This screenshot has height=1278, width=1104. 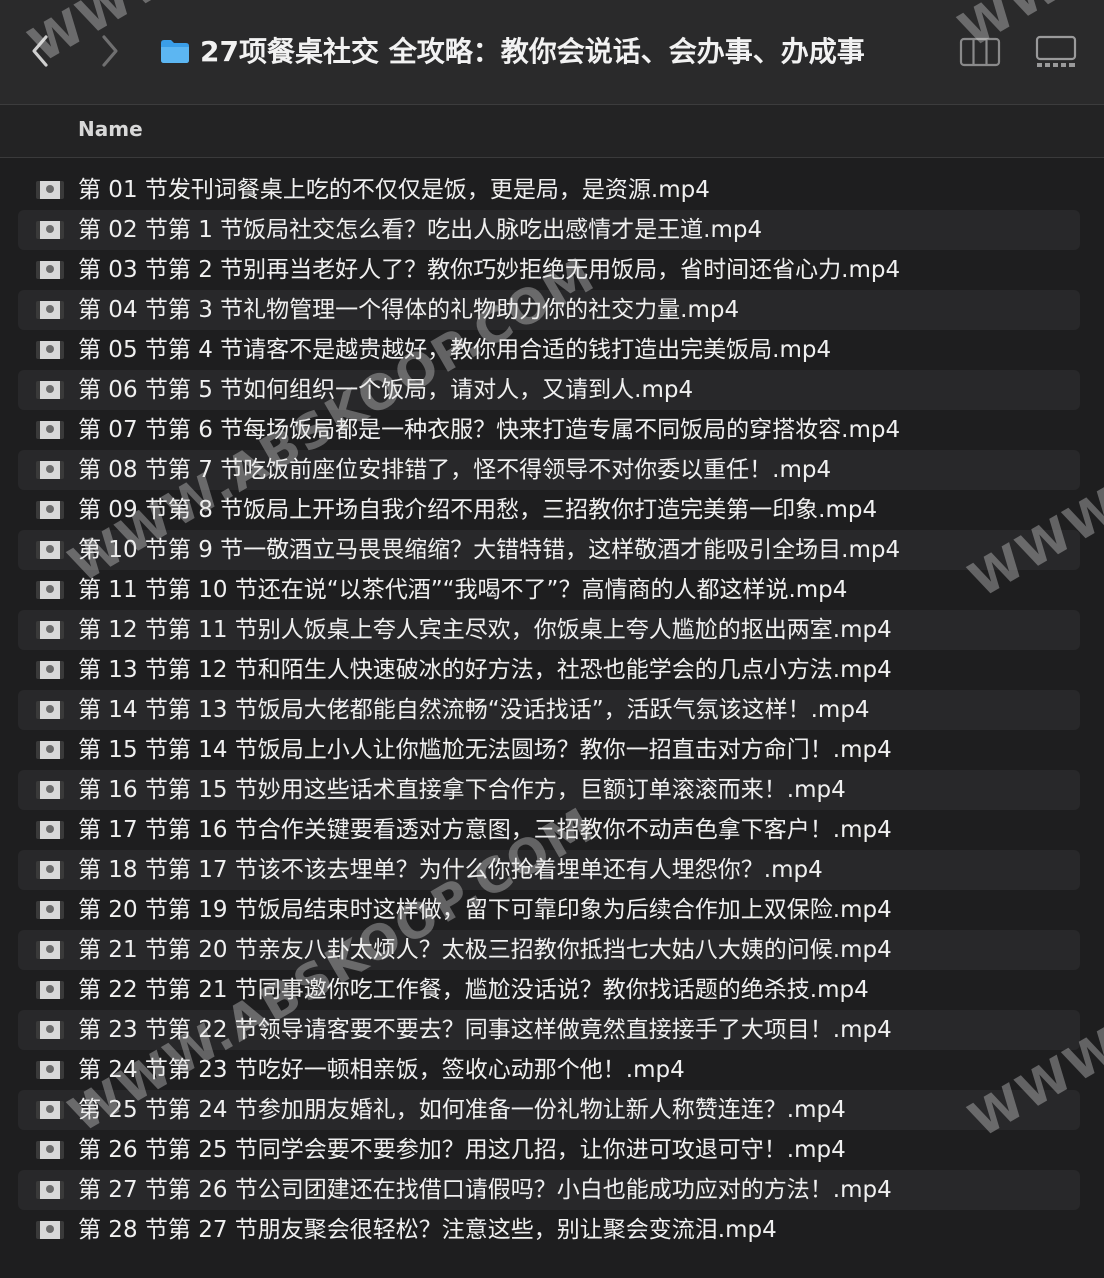 I want to click on chevron-left-icon, so click(x=40, y=51).